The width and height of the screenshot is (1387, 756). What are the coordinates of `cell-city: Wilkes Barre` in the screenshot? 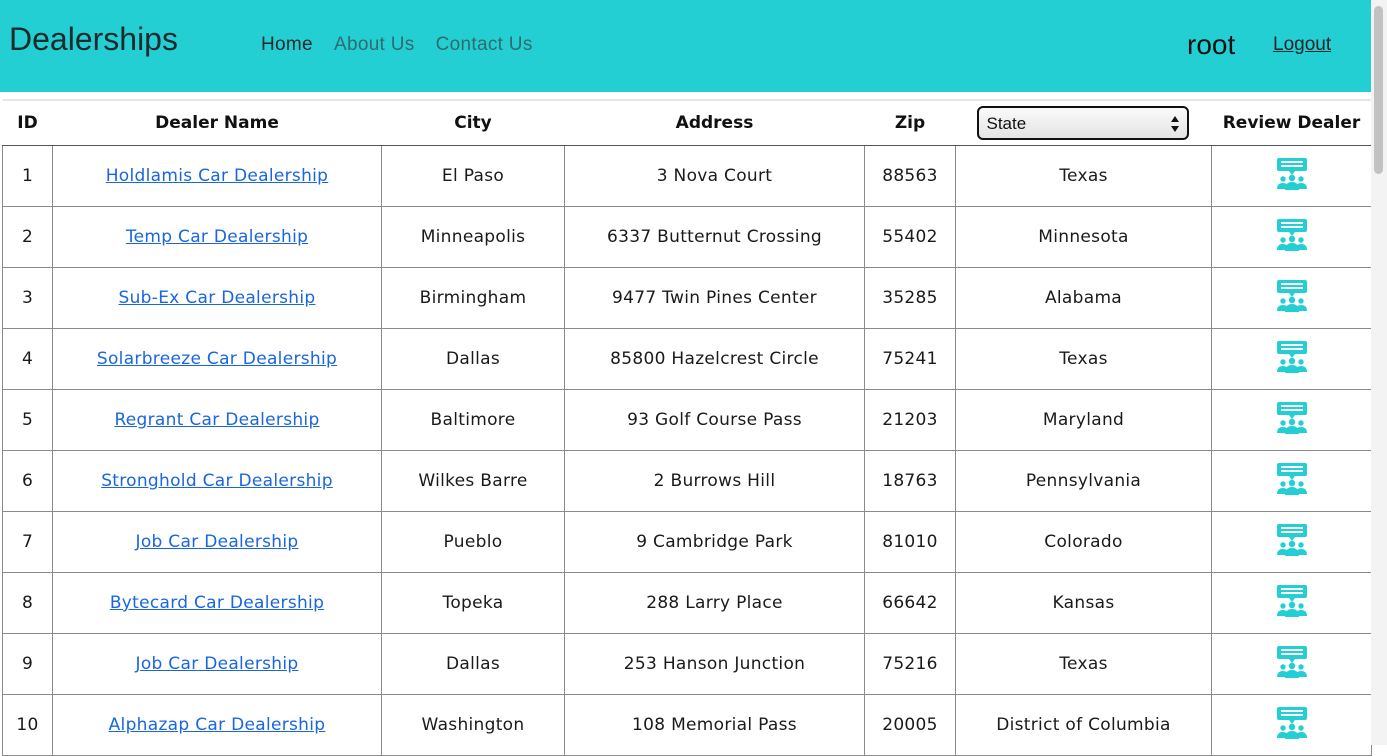 It's located at (473, 481).